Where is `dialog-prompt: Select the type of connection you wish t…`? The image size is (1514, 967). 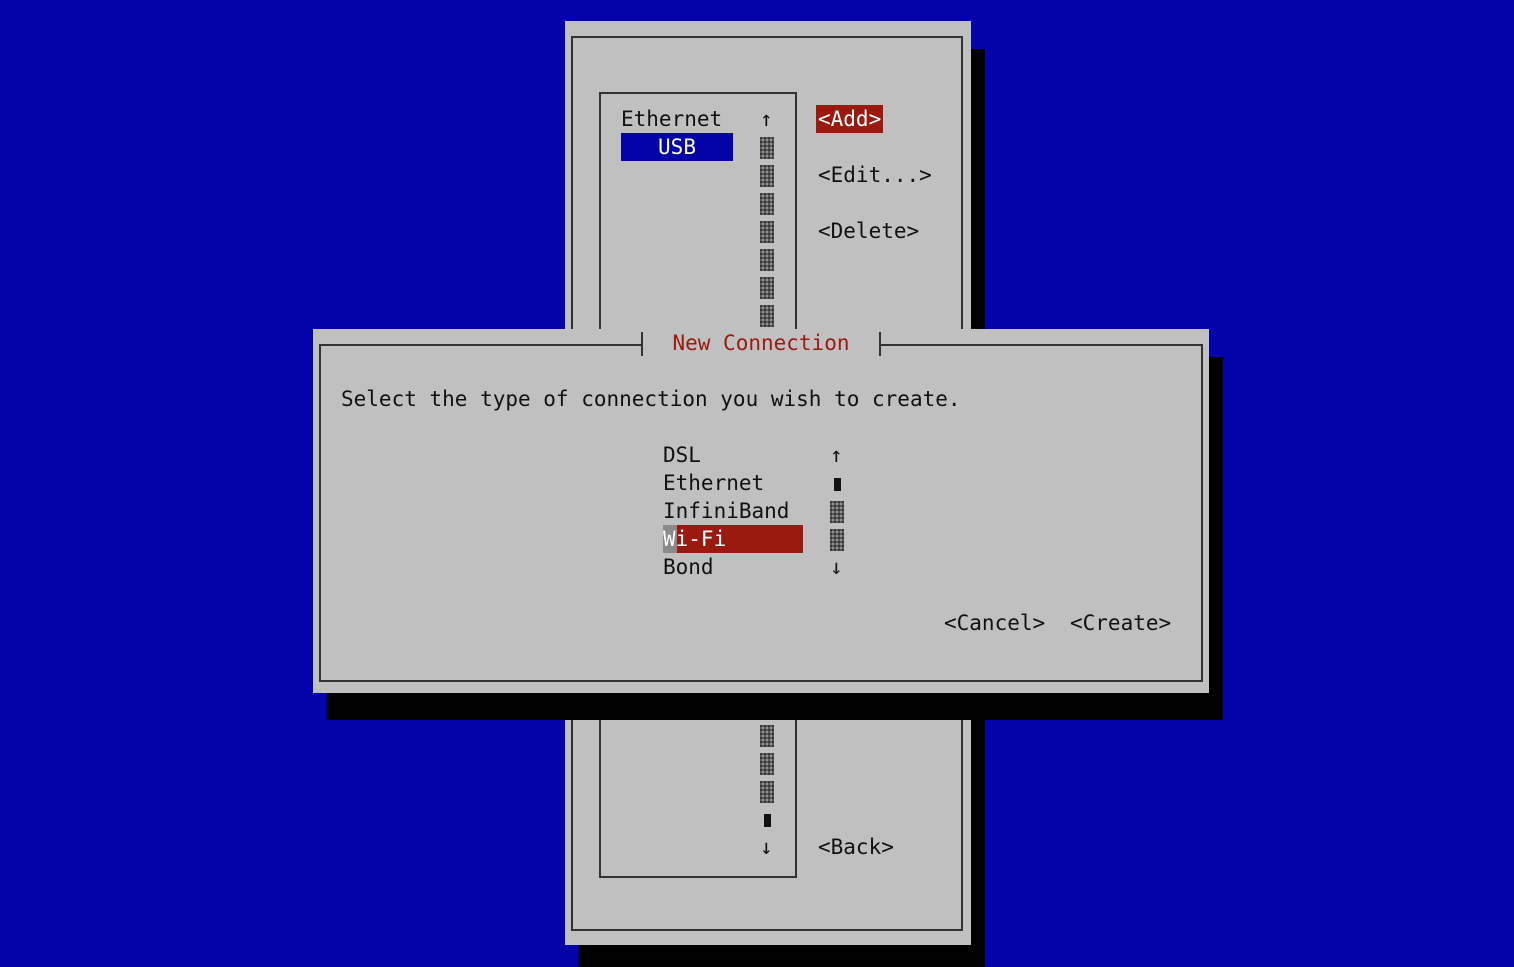 dialog-prompt: Select the type of connection you wish t… is located at coordinates (651, 399).